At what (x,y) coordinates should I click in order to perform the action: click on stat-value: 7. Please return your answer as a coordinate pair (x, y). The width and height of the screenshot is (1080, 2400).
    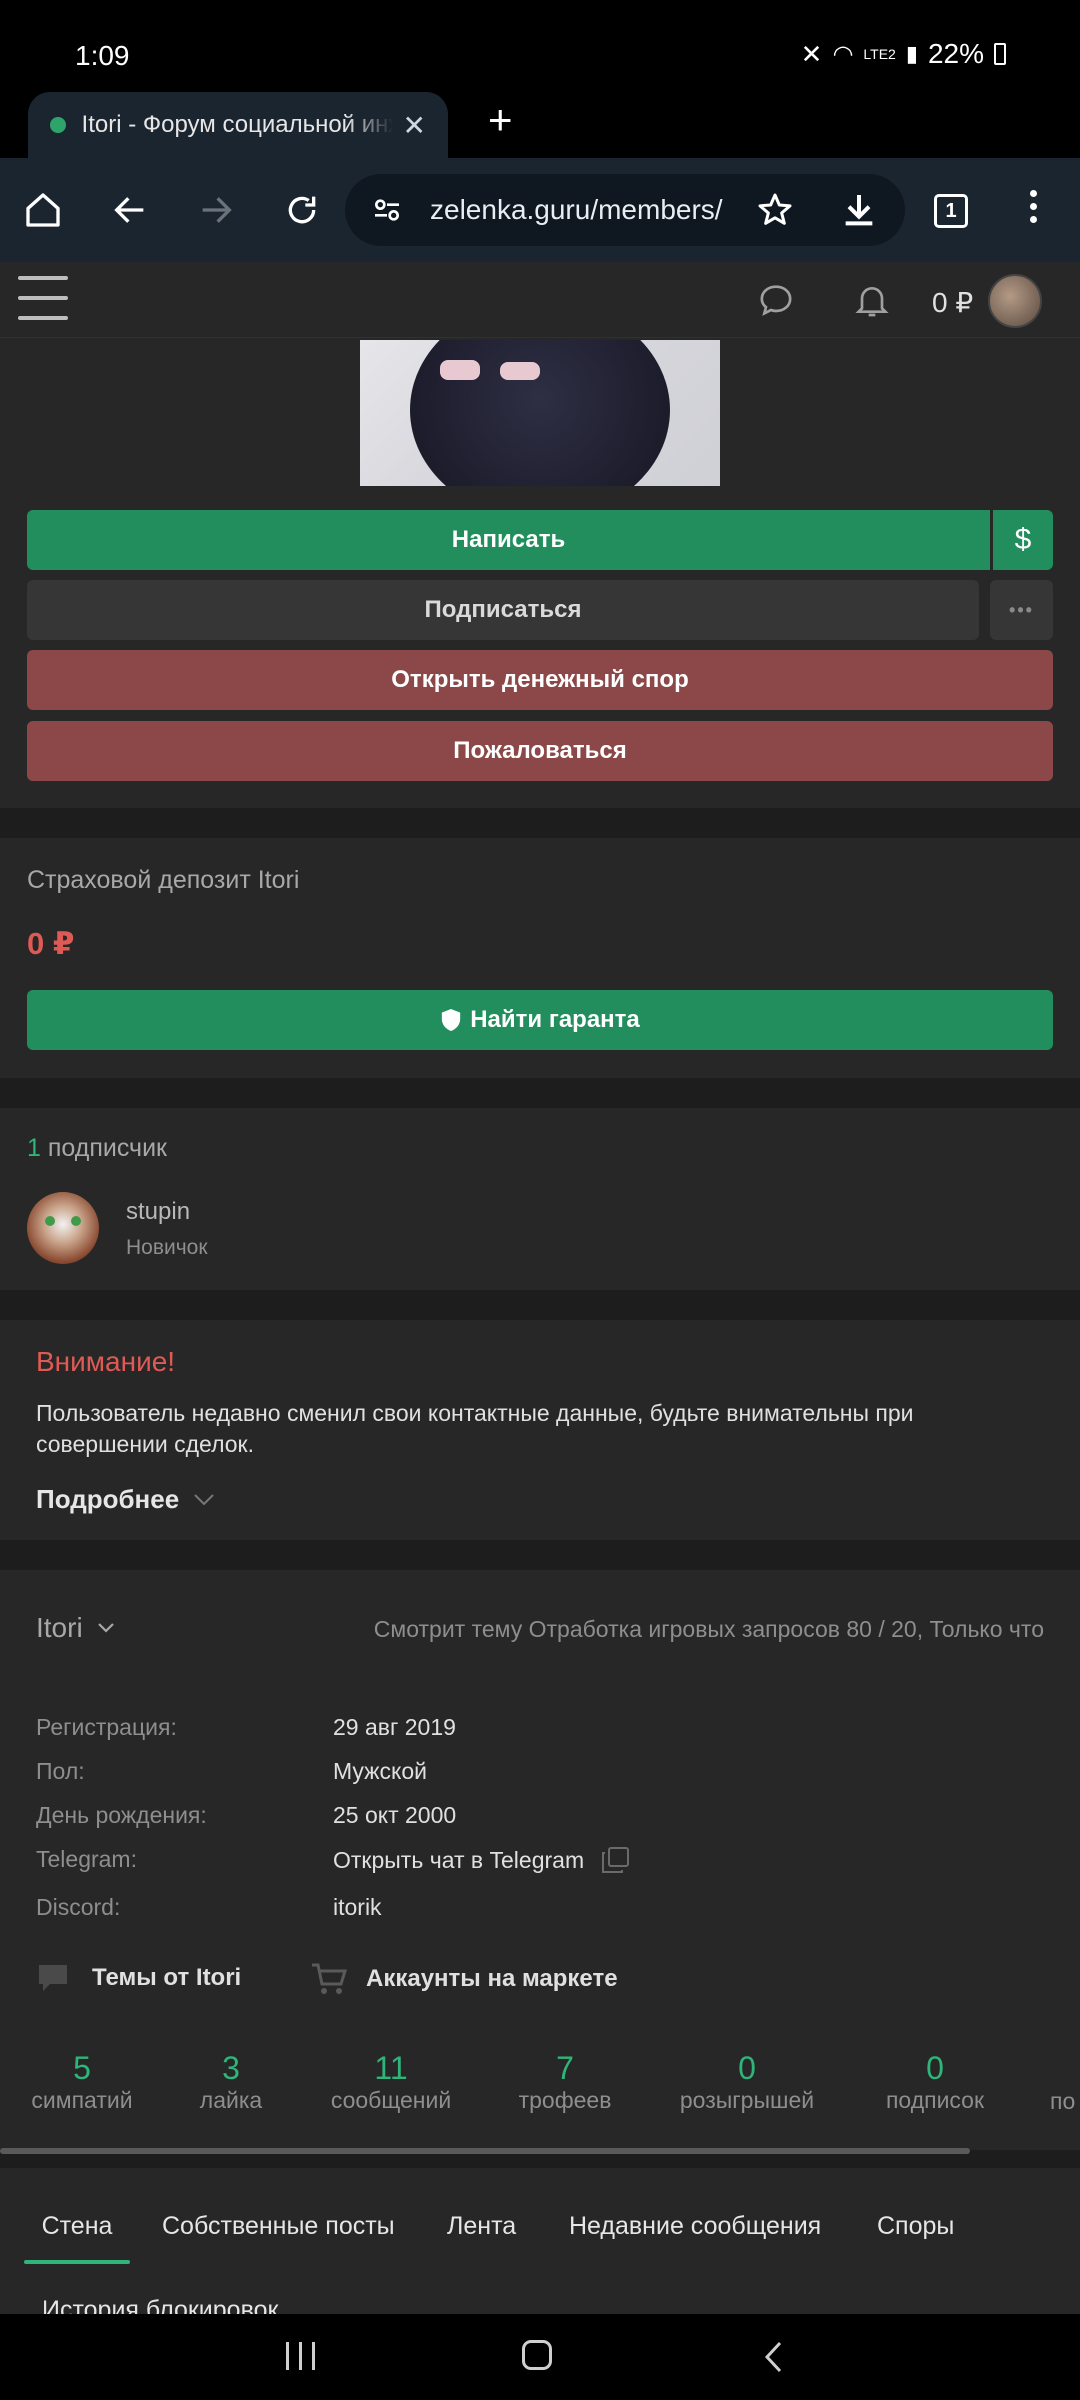
    Looking at the image, I should click on (565, 2068).